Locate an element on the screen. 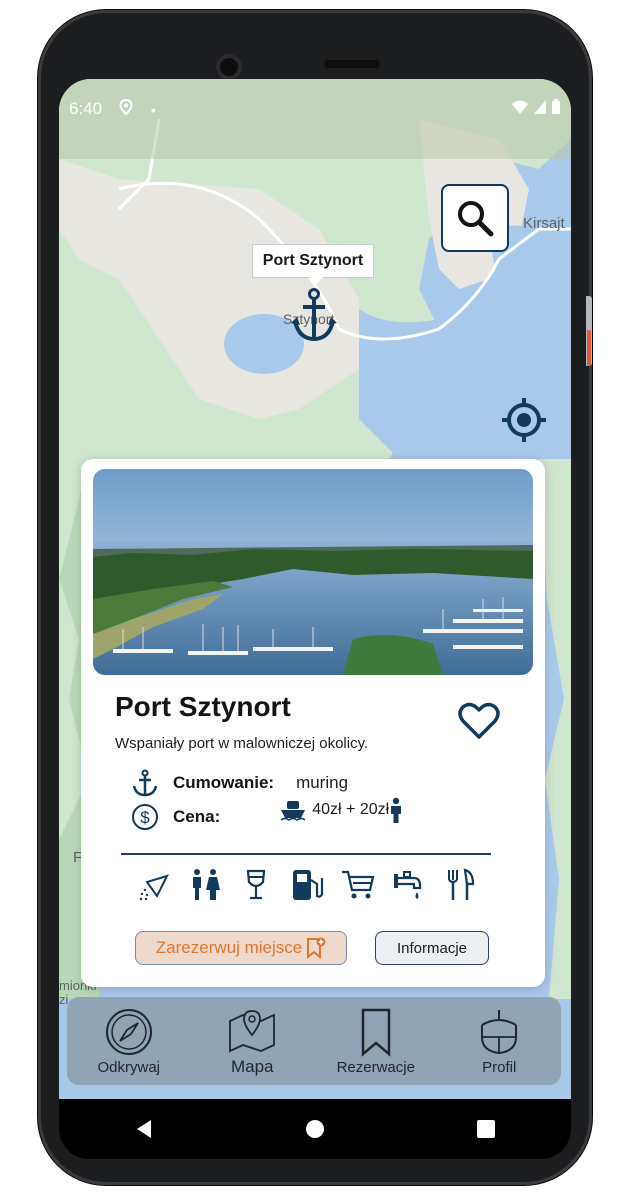  reserve-button: Zarezerwuj miejsce is located at coordinates (241, 948).